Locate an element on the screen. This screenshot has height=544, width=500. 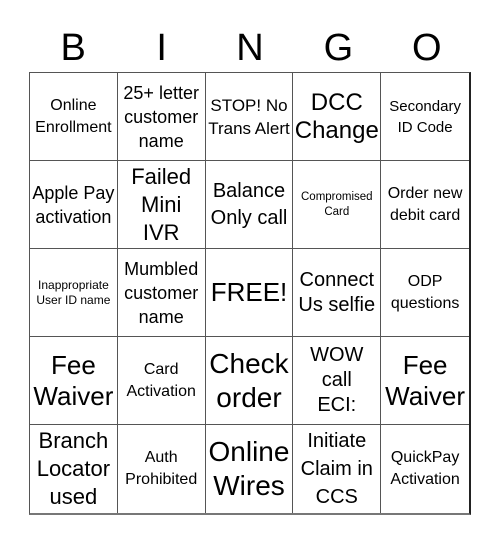
bingo-header: B I N G O is located at coordinates (250, 48).